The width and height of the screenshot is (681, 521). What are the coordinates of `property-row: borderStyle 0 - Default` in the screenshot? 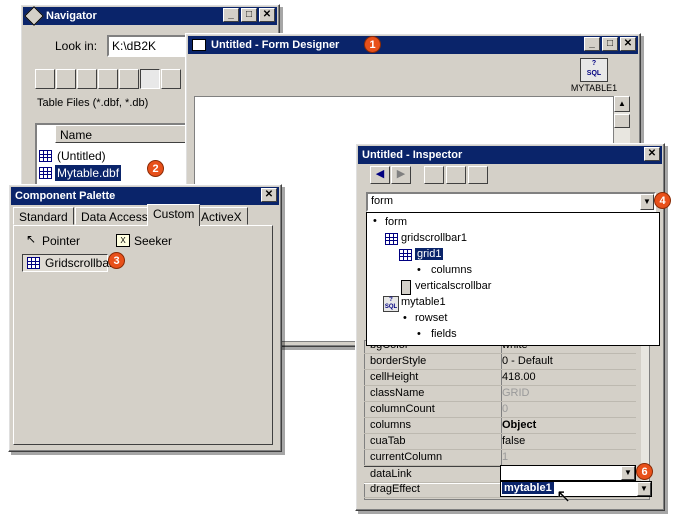 It's located at (500, 362).